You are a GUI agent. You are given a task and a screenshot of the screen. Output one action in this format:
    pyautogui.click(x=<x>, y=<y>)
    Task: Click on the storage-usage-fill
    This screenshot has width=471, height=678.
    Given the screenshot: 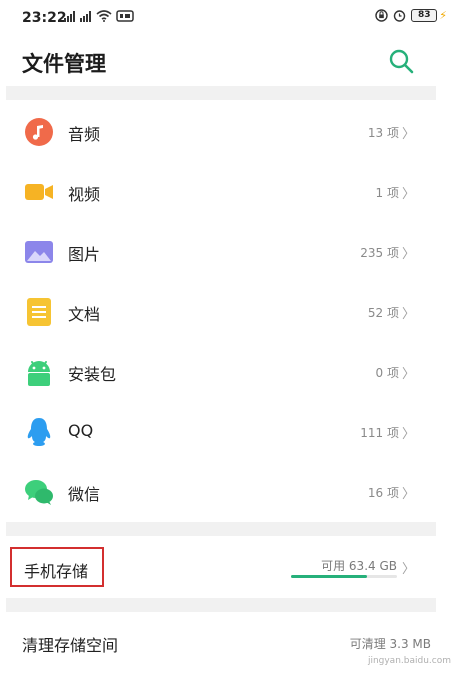 What is the action you would take?
    pyautogui.click(x=329, y=576)
    